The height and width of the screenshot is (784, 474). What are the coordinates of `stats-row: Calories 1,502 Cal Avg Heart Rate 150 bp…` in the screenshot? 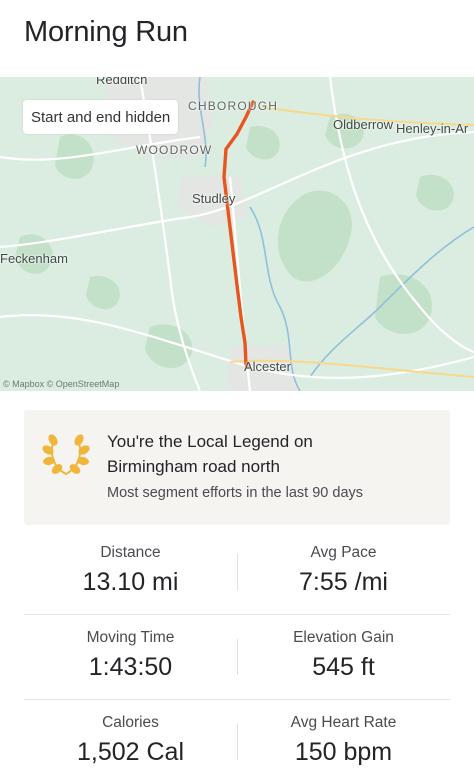 It's located at (237, 742).